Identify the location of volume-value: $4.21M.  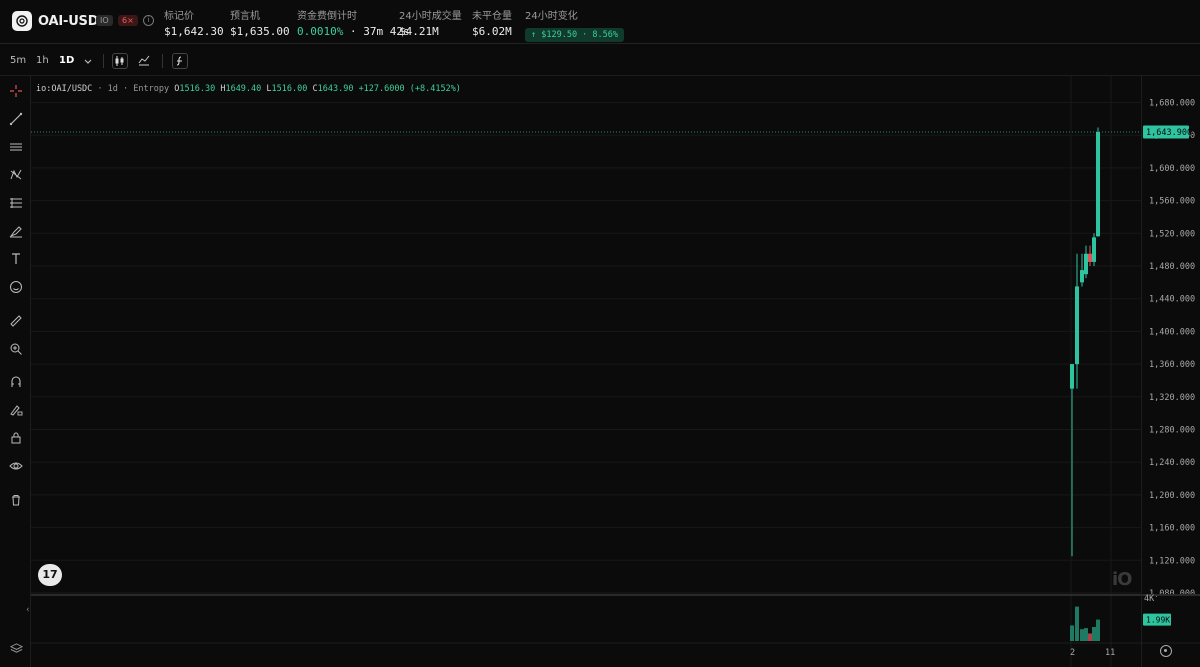
(419, 31).